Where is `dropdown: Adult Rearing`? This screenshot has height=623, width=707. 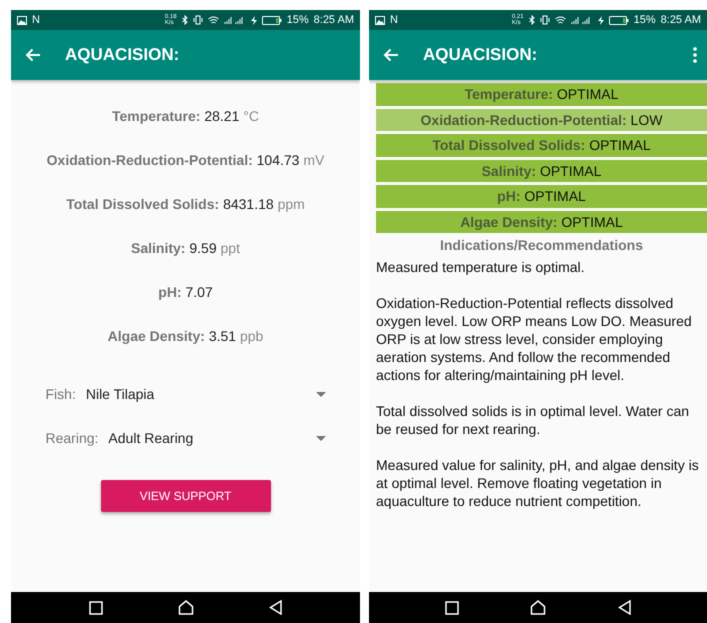 dropdown: Adult Rearing is located at coordinates (217, 438).